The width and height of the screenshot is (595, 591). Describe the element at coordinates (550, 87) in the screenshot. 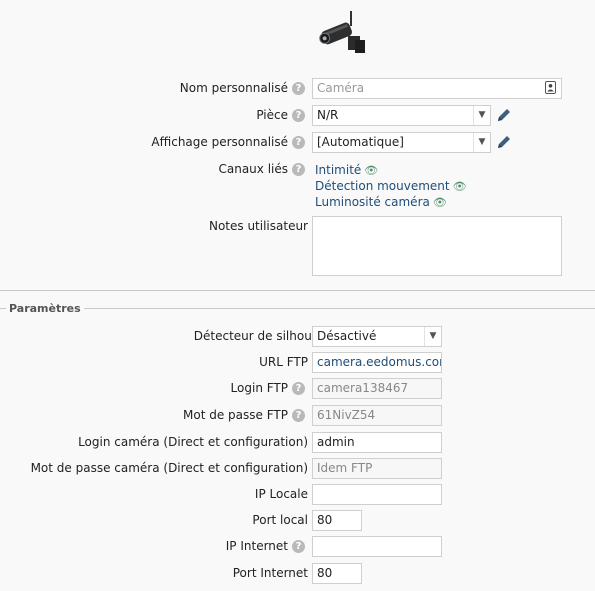

I see `contact-card-icon` at that location.